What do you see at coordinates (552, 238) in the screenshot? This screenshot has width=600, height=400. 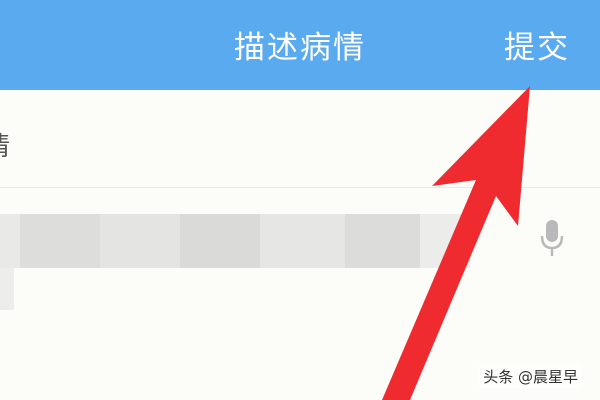 I see `microphone-icon` at bounding box center [552, 238].